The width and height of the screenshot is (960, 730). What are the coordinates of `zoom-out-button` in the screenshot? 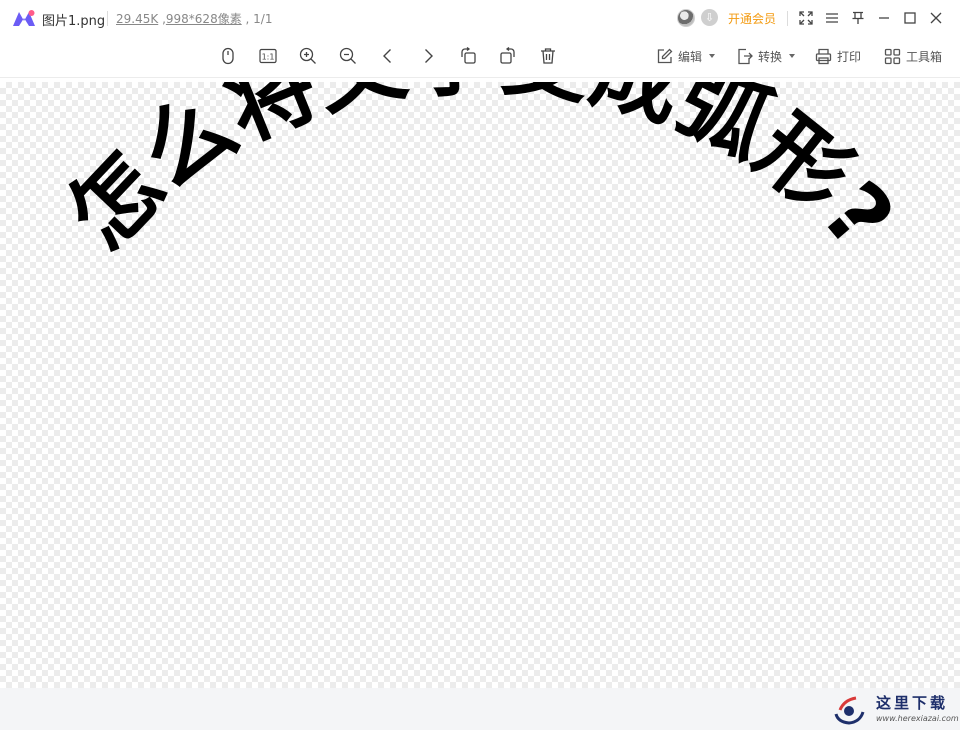 It's located at (348, 56).